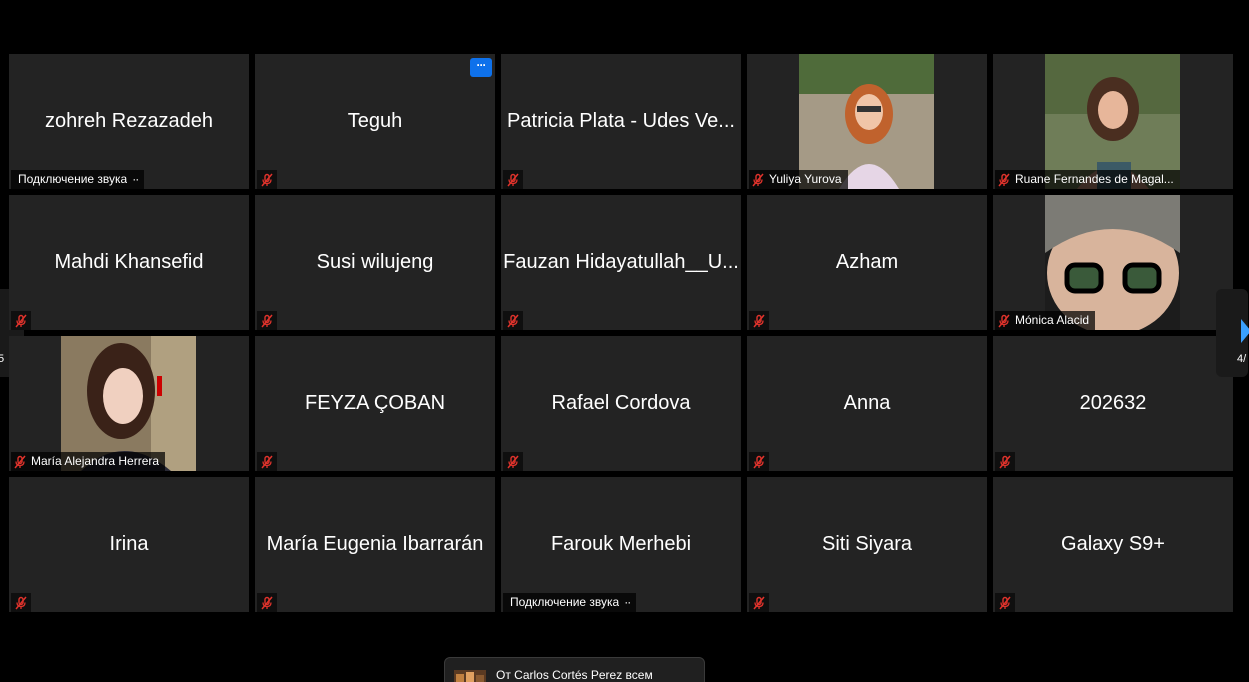 This screenshot has width=1249, height=682. I want to click on participant-tile: FEYZA ÇOBAN, so click(375, 403).